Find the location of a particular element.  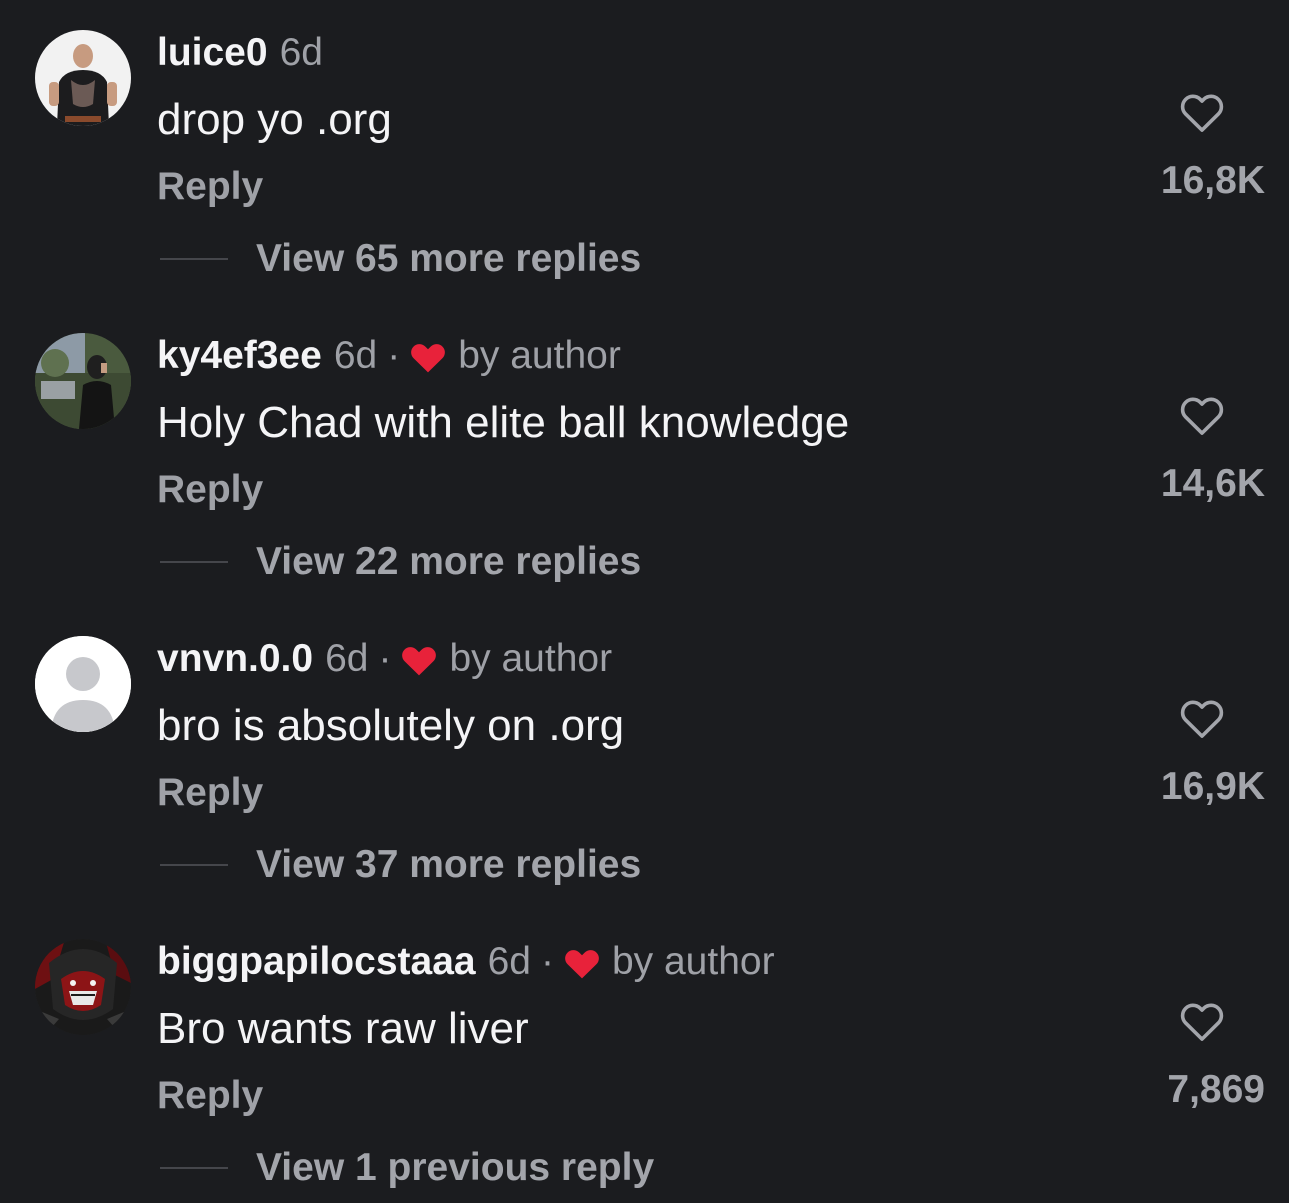

username: vnvn.0.0 is located at coordinates (235, 659).